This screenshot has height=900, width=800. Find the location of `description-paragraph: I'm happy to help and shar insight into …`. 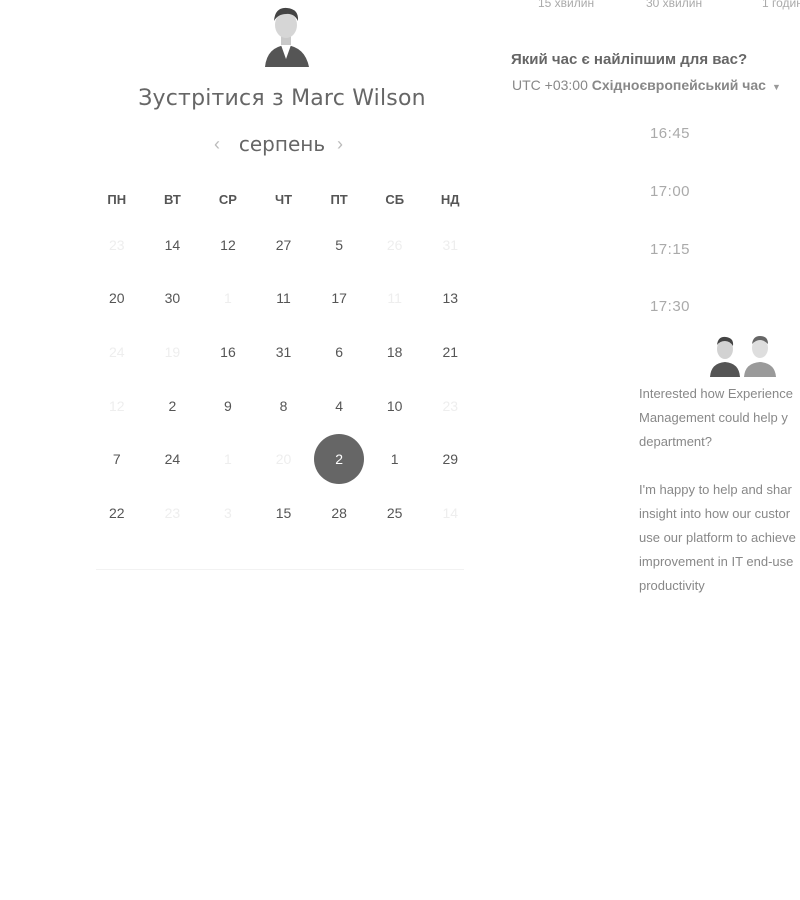

description-paragraph: I'm happy to help and shar insight into … is located at coordinates (719, 538).